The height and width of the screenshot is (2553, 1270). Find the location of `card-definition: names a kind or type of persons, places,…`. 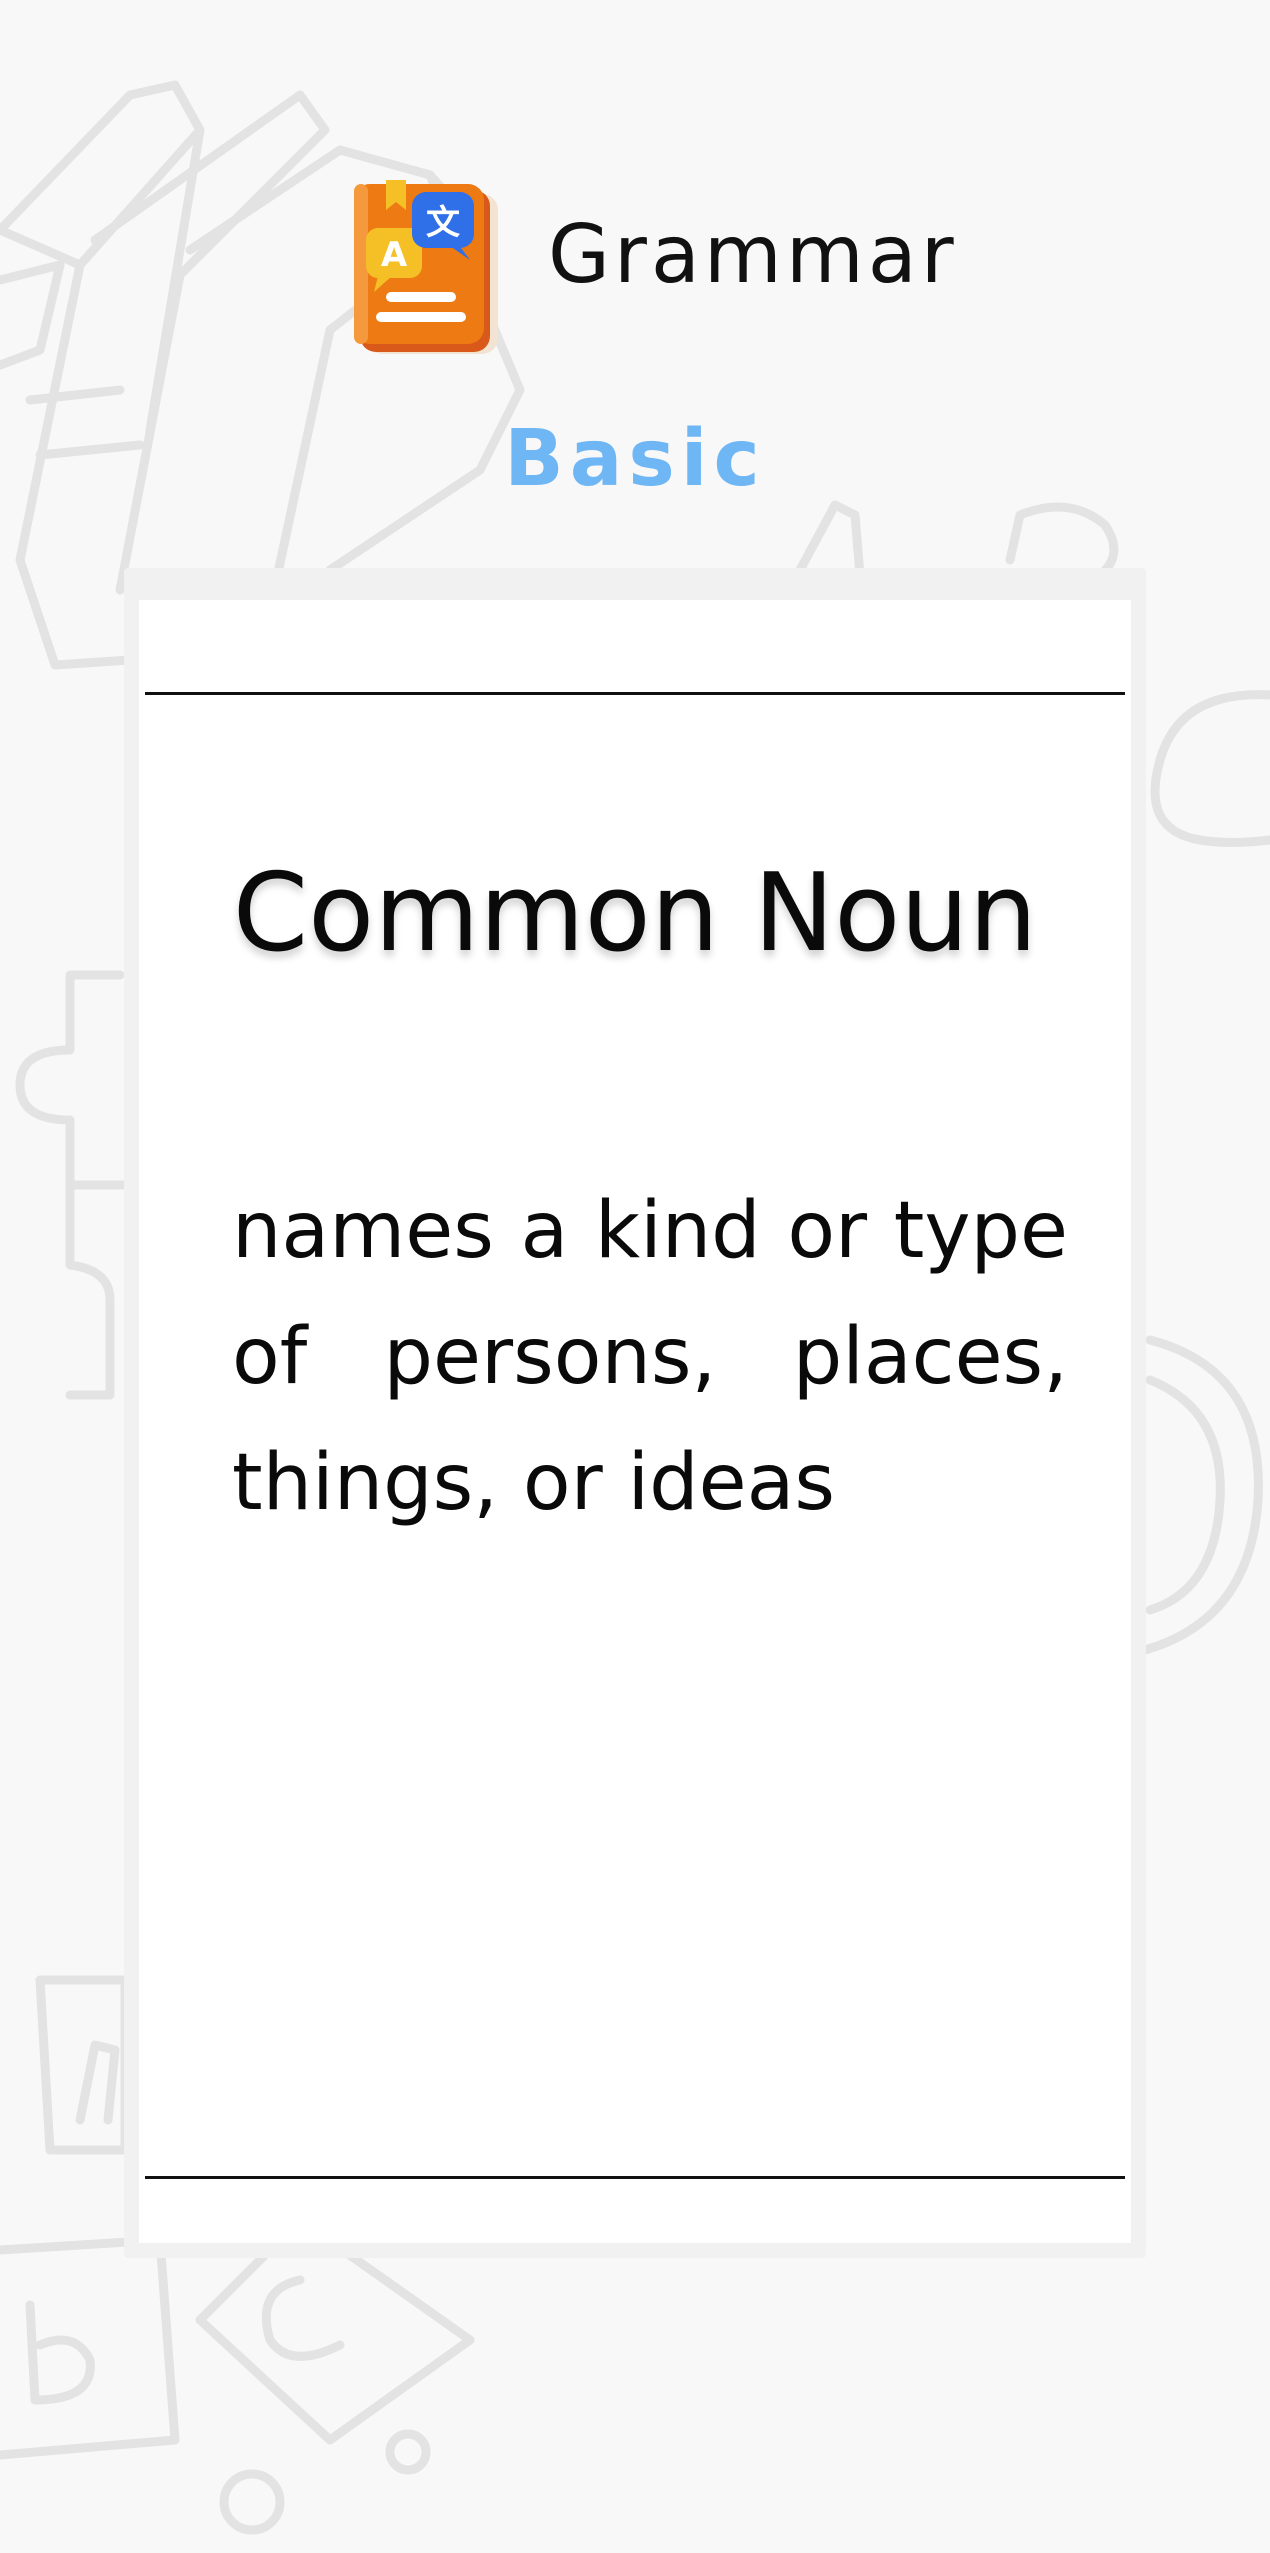

card-definition: names a kind or type of persons, places,… is located at coordinates (650, 1357).